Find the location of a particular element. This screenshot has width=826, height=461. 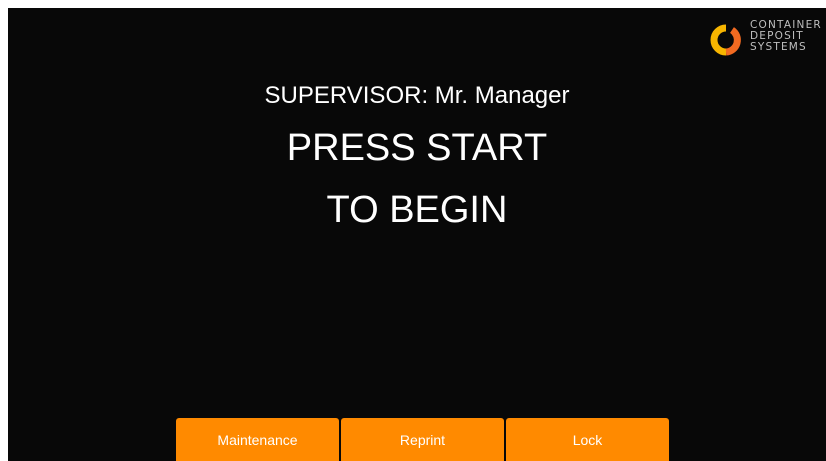

brand-logo: CONTAINER DEPOSIT SYSTEMS is located at coordinates (767, 44).